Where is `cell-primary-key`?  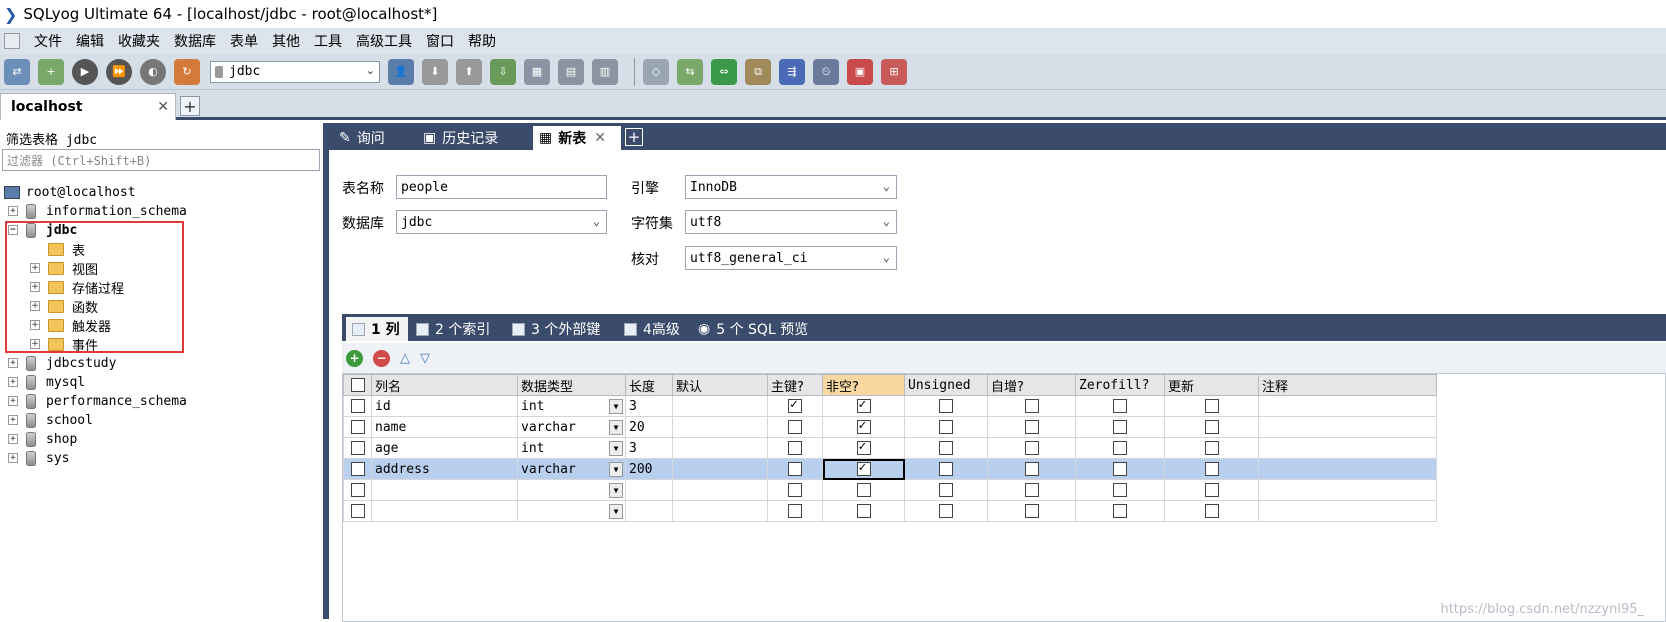
cell-primary-key is located at coordinates (795, 490).